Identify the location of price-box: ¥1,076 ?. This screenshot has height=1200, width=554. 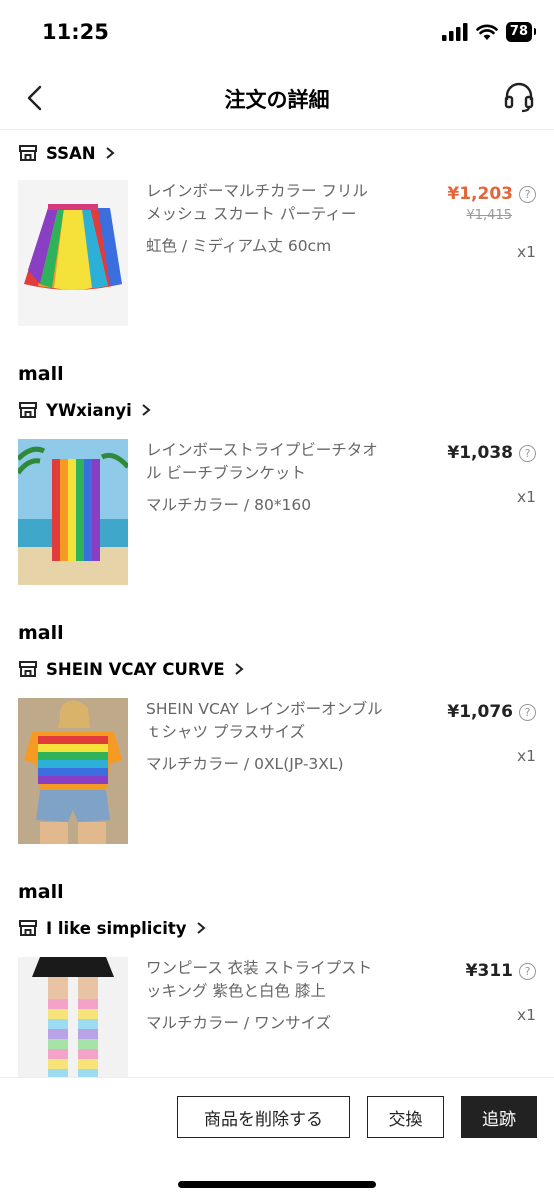
(491, 712).